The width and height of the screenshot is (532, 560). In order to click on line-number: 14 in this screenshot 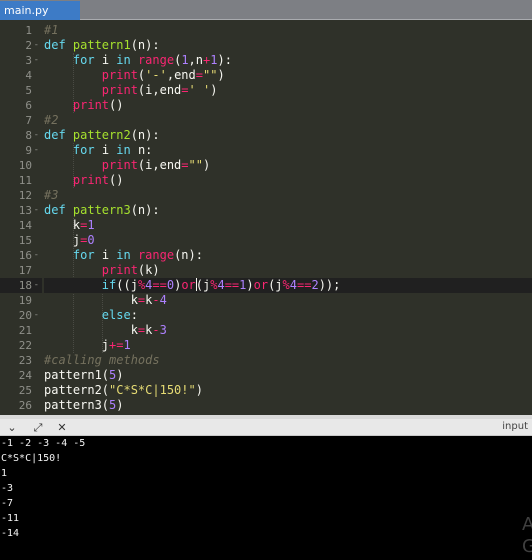, I will do `click(21, 225)`.